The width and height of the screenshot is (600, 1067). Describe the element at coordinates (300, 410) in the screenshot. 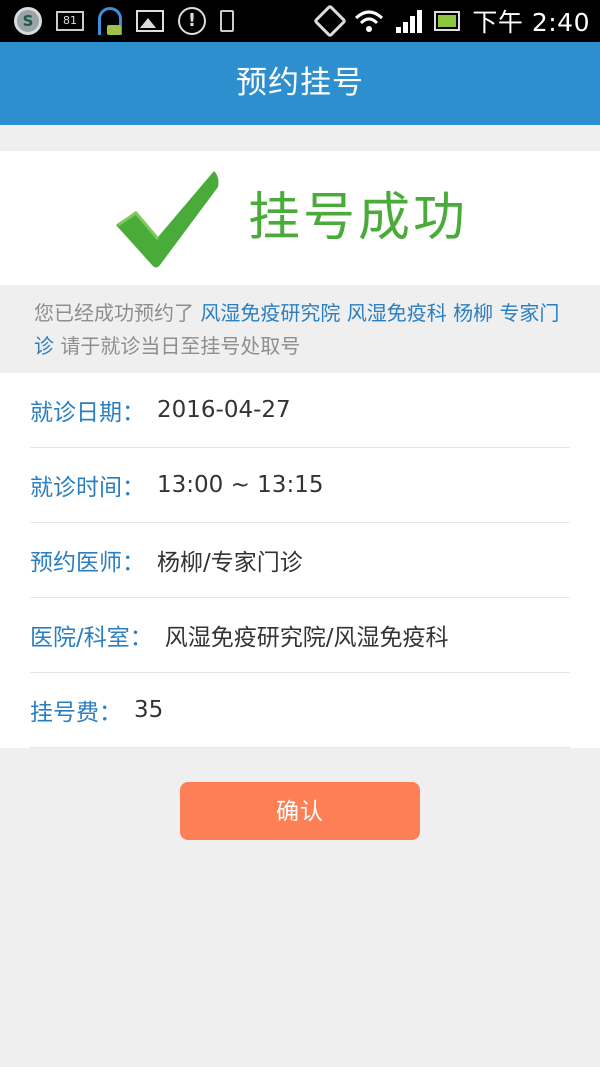

I see `detail-row-date: 就诊日期： 2016-04-27` at that location.